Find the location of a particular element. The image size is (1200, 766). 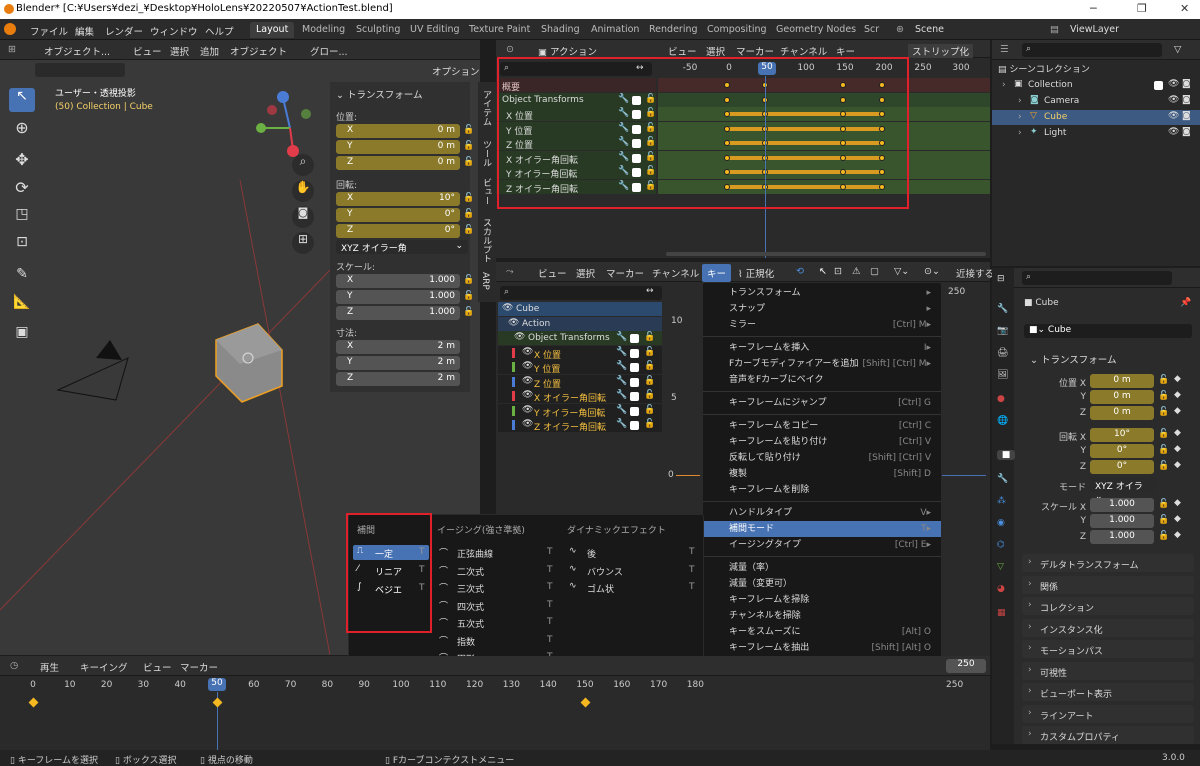

tab-compositing: Compositing is located at coordinates (737, 30).